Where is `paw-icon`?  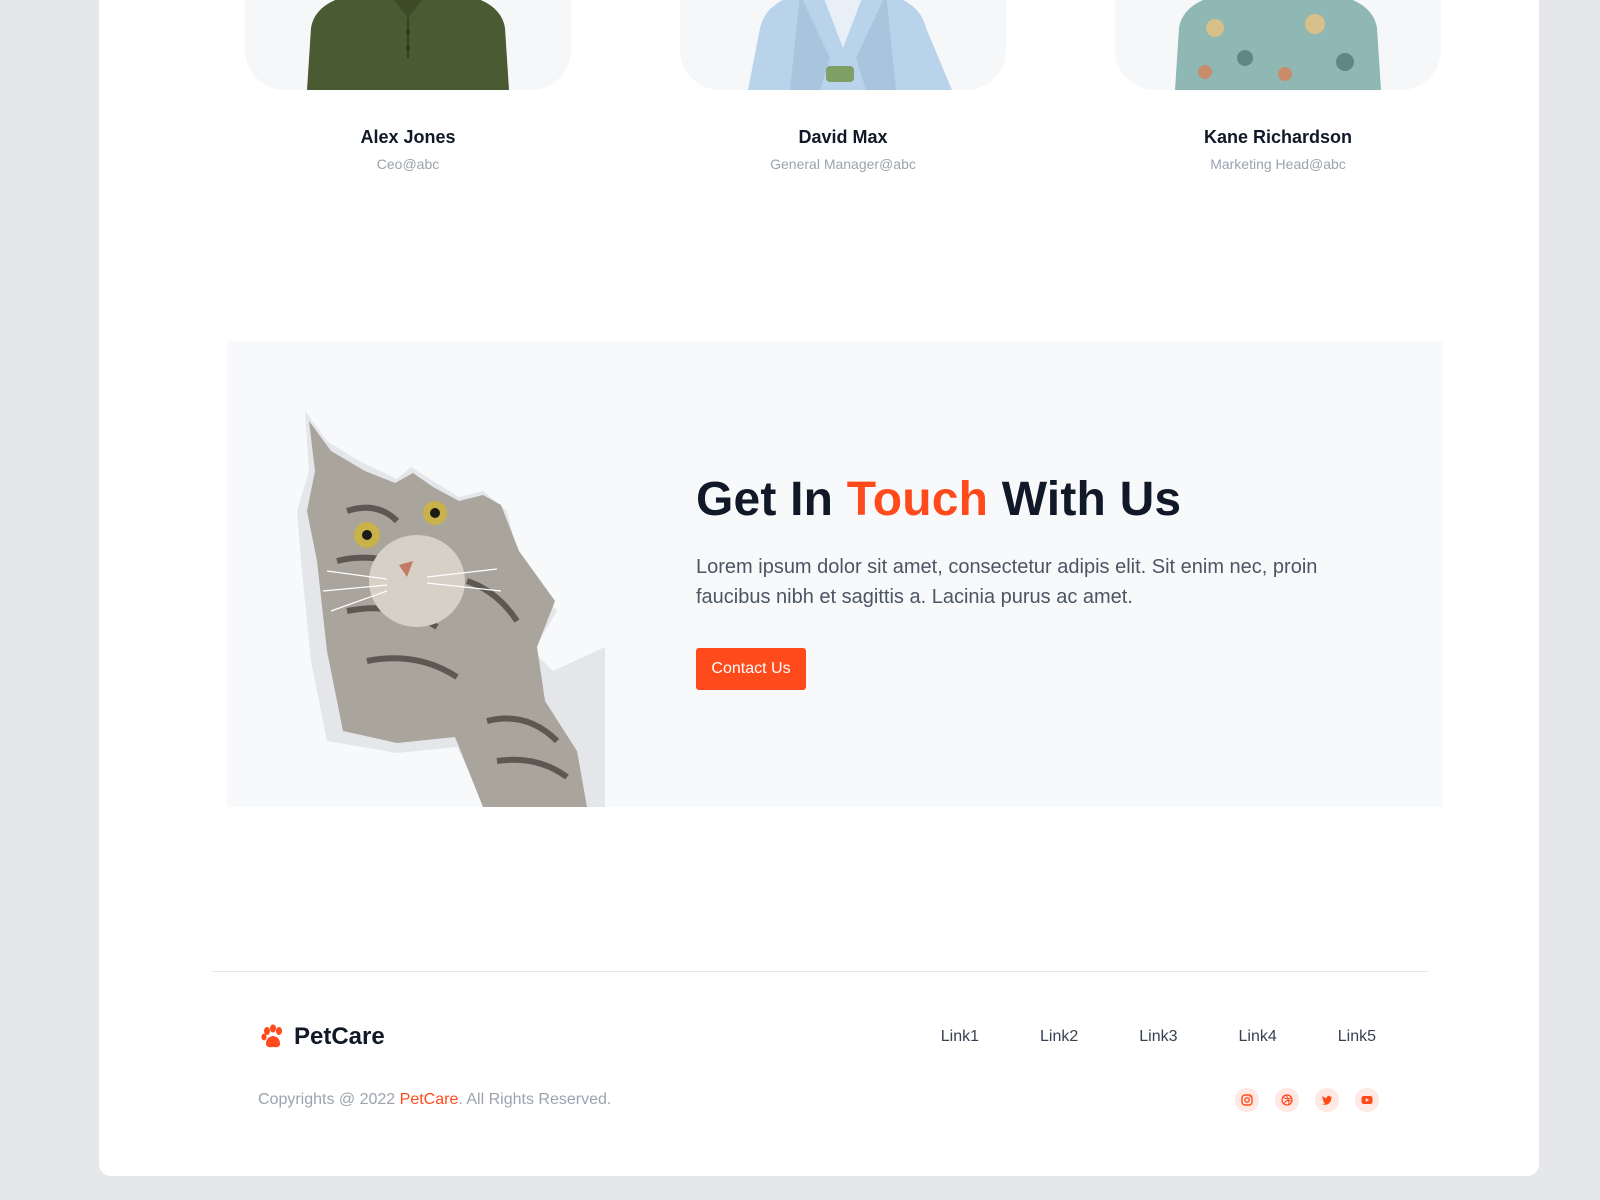 paw-icon is located at coordinates (271, 1036).